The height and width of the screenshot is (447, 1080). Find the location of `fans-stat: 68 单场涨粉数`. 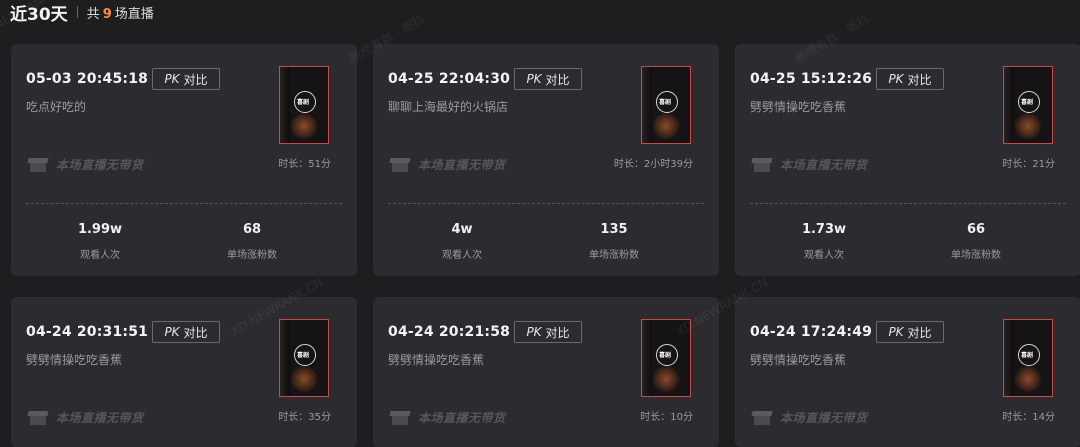

fans-stat: 68 单场涨粉数 is located at coordinates (252, 241).